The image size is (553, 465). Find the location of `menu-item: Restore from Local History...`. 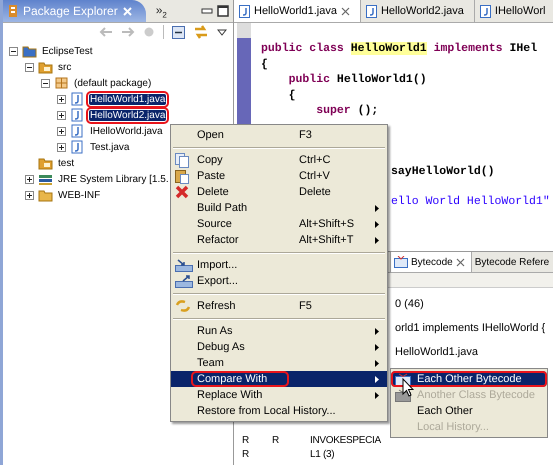

menu-item: Restore from Local History... is located at coordinates (279, 411).